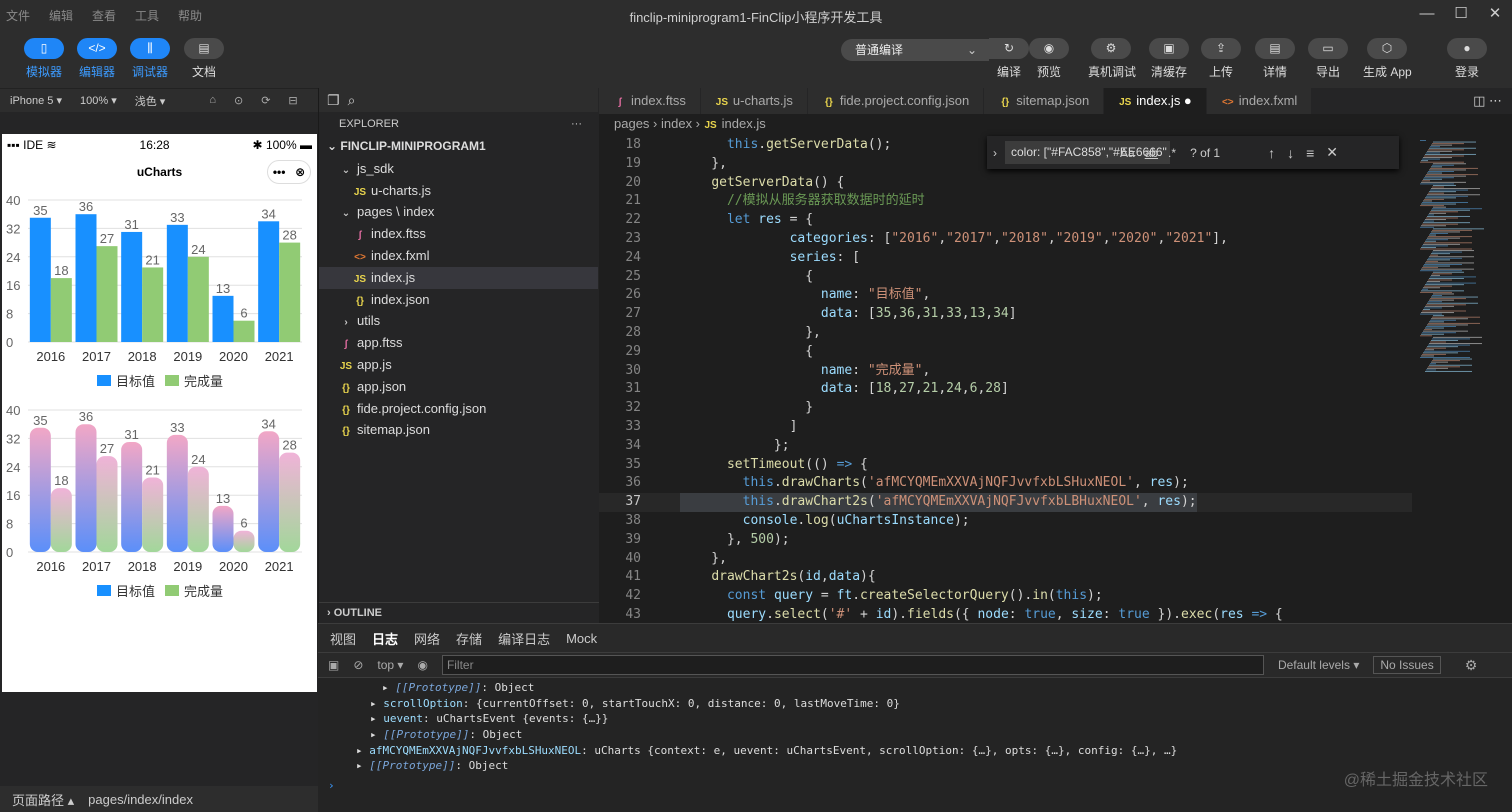 This screenshot has height=812, width=1512. Describe the element at coordinates (744, 123) in the screenshot. I see `breadcrumb-item: index.js` at that location.